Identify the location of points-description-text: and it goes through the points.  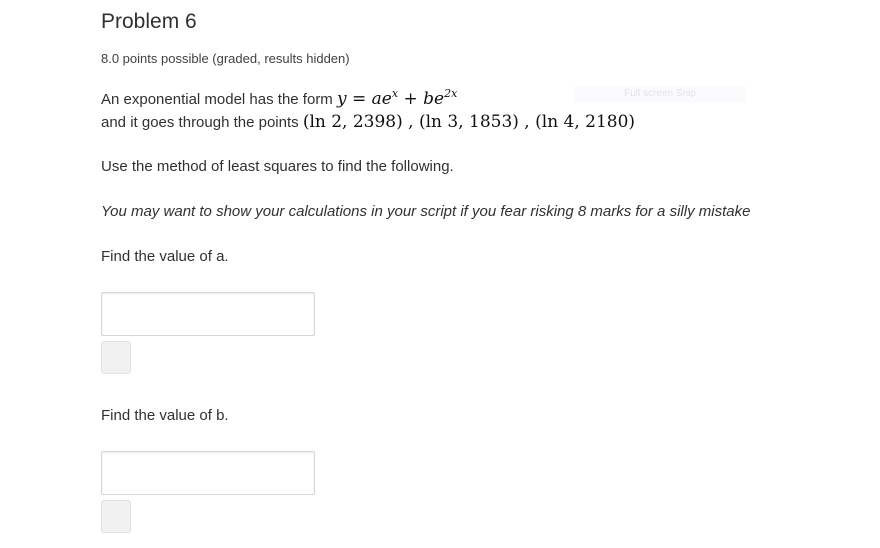
(202, 122).